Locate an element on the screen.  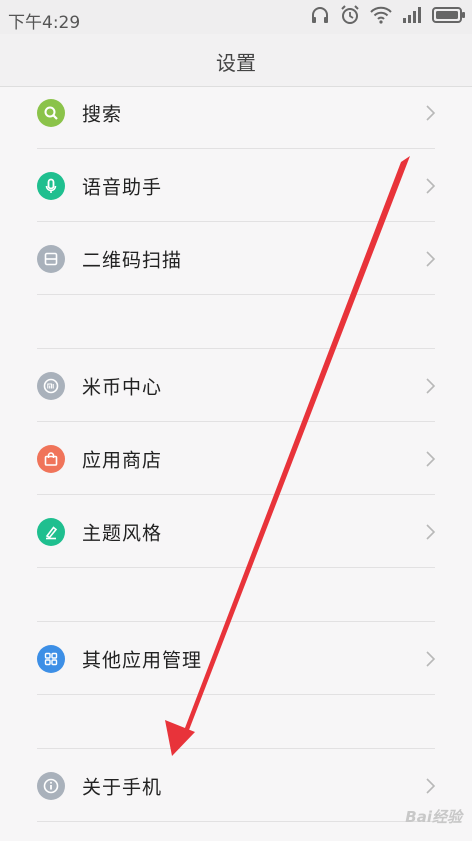
watermark: Bai经验 is located at coordinates (433, 817).